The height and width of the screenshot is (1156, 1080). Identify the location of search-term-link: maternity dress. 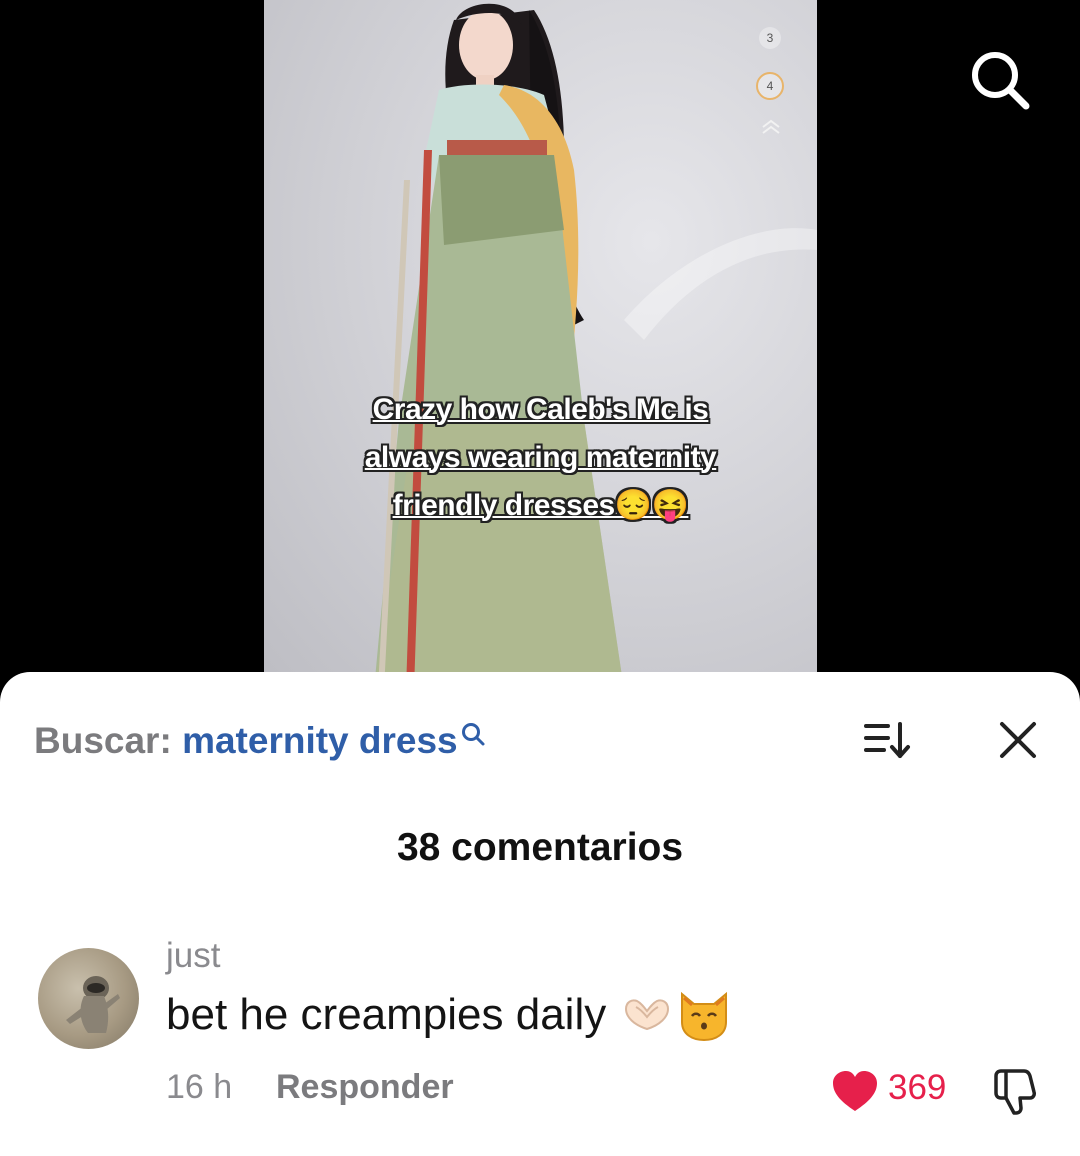
(320, 741).